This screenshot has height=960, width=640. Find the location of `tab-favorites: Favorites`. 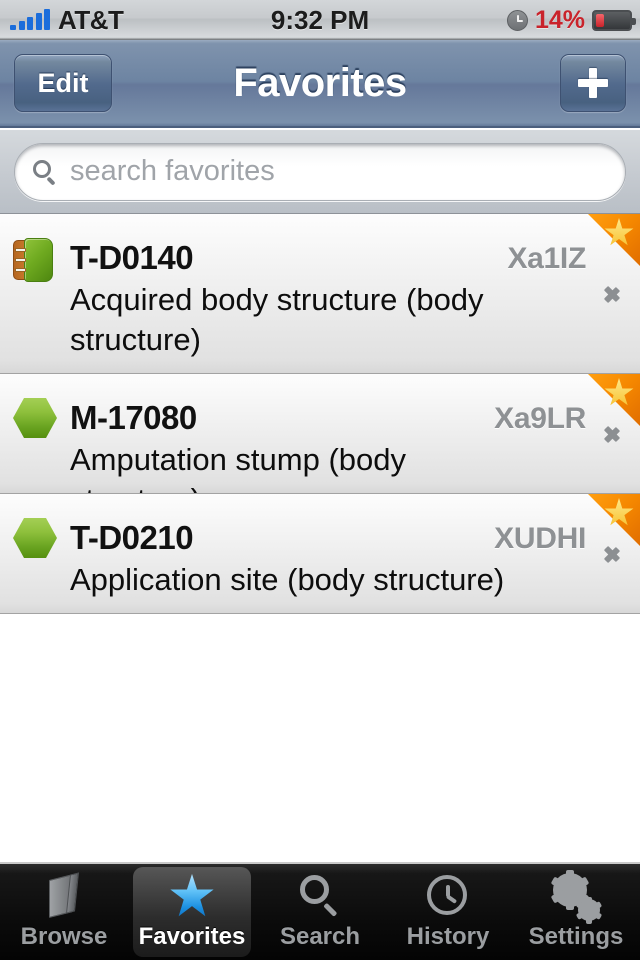

tab-favorites: Favorites is located at coordinates (192, 912).